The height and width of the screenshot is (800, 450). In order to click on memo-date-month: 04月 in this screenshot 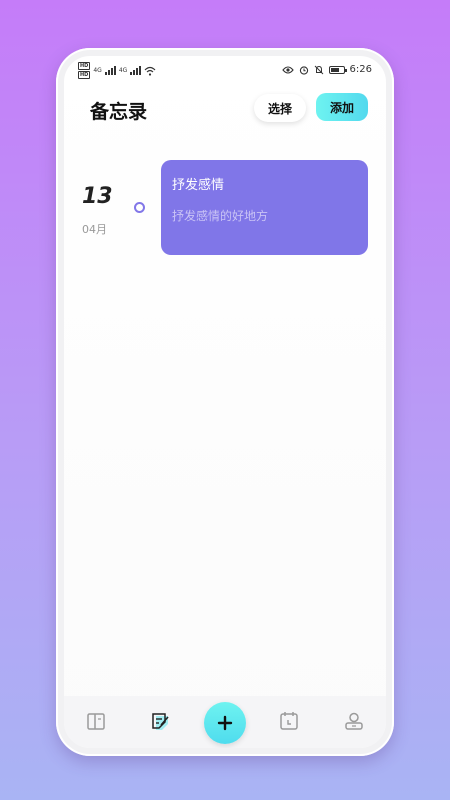, I will do `click(94, 229)`.